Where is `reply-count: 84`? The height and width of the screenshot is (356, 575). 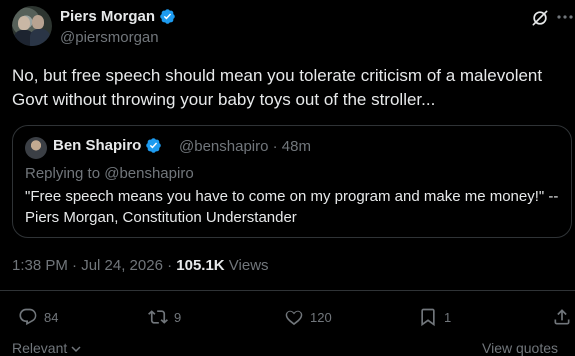
reply-count: 84 is located at coordinates (51, 317).